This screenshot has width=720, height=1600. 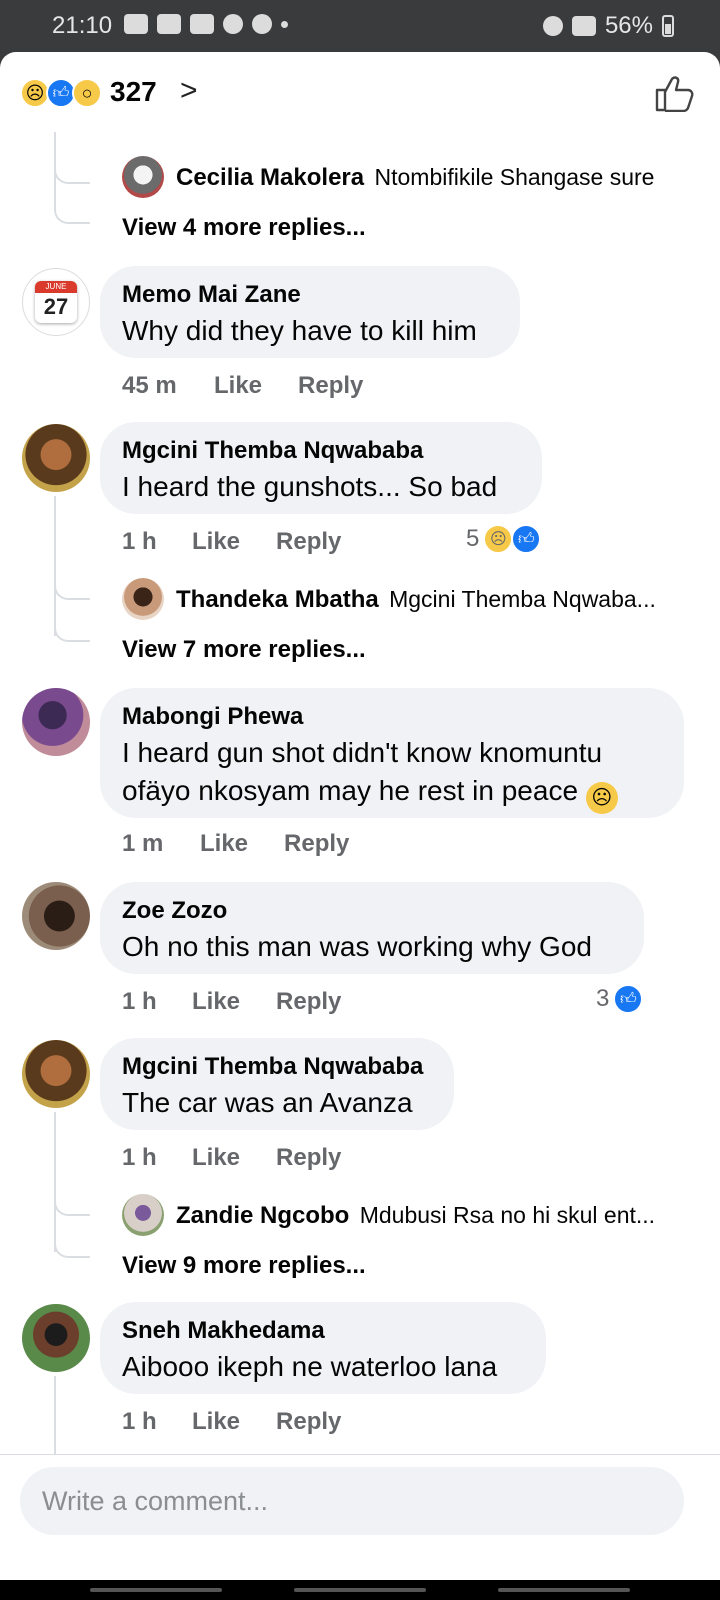 What do you see at coordinates (169, 24) in the screenshot?
I see `inbox-icon` at bounding box center [169, 24].